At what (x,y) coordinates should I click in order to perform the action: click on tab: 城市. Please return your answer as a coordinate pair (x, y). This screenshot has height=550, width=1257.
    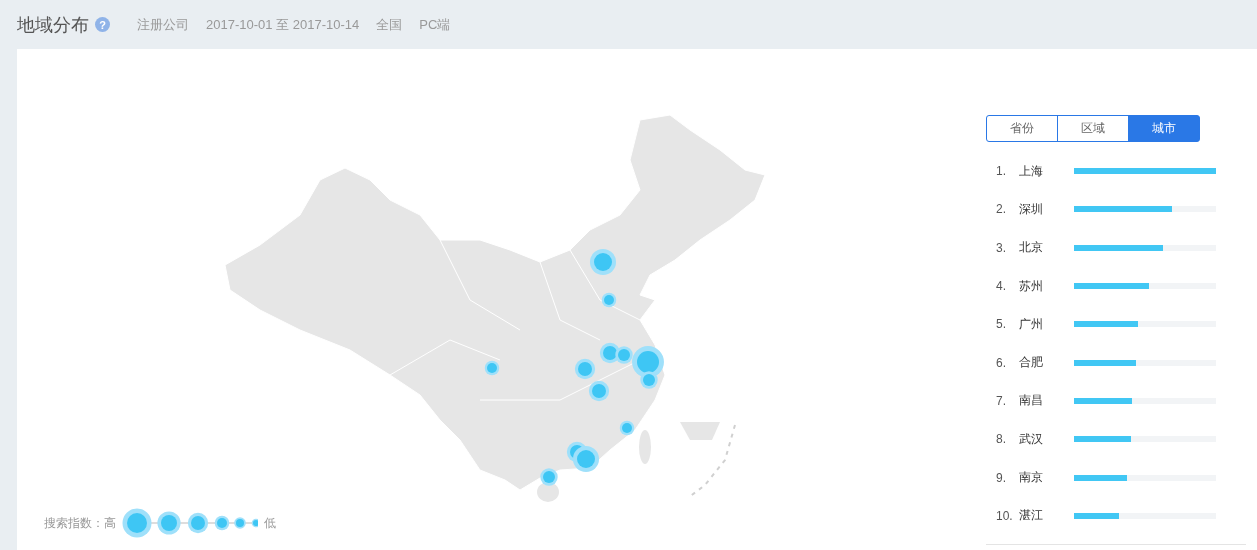
    Looking at the image, I should click on (1164, 128).